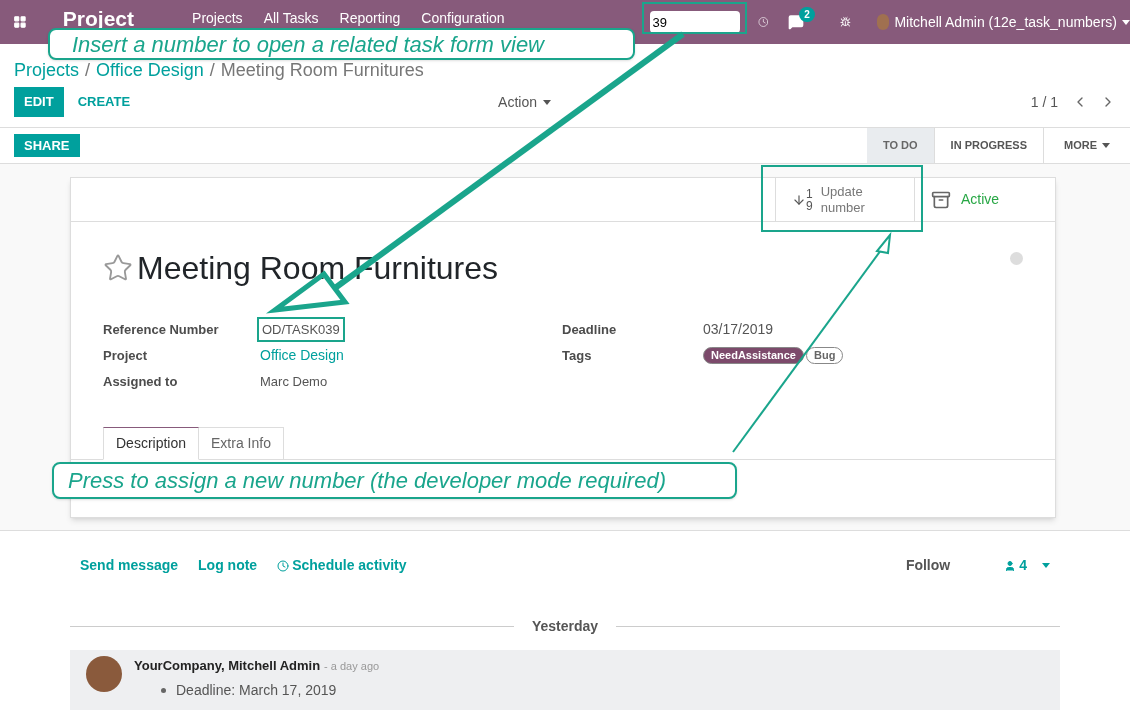  I want to click on tag: Bug, so click(825, 355).